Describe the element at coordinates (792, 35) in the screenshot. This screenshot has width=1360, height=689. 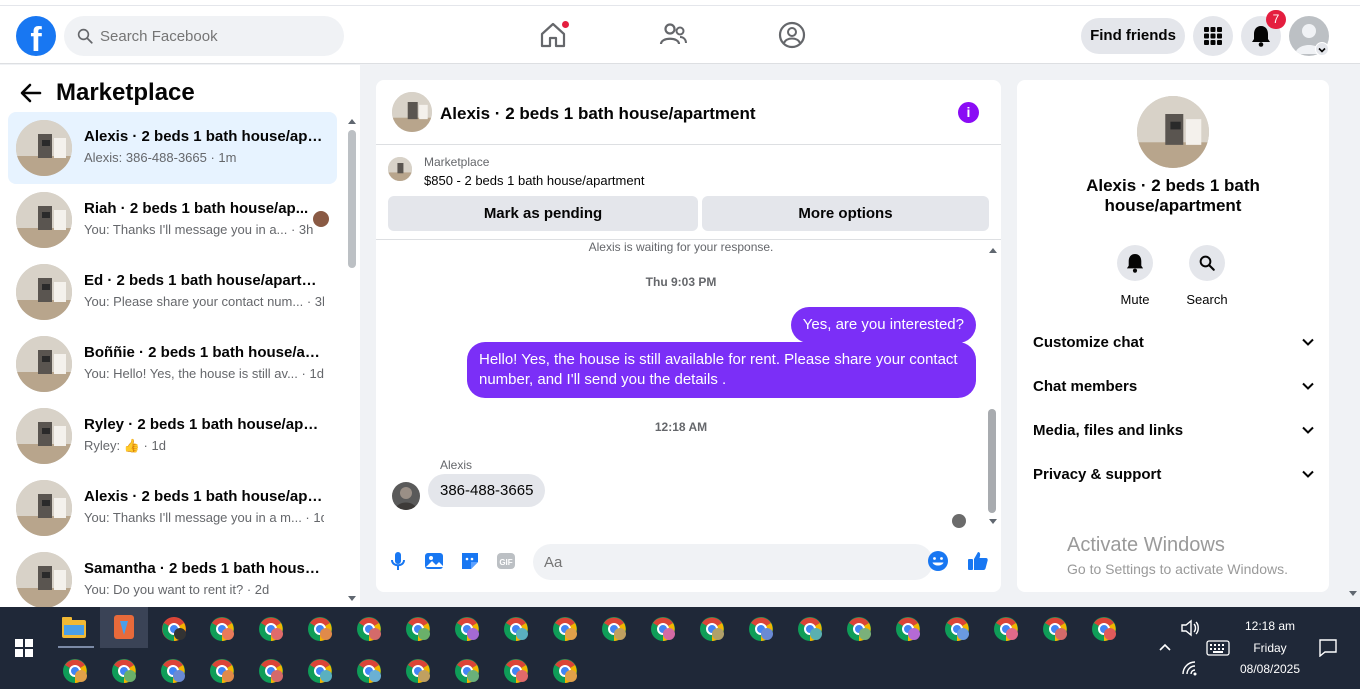
I see `groups-icon` at that location.